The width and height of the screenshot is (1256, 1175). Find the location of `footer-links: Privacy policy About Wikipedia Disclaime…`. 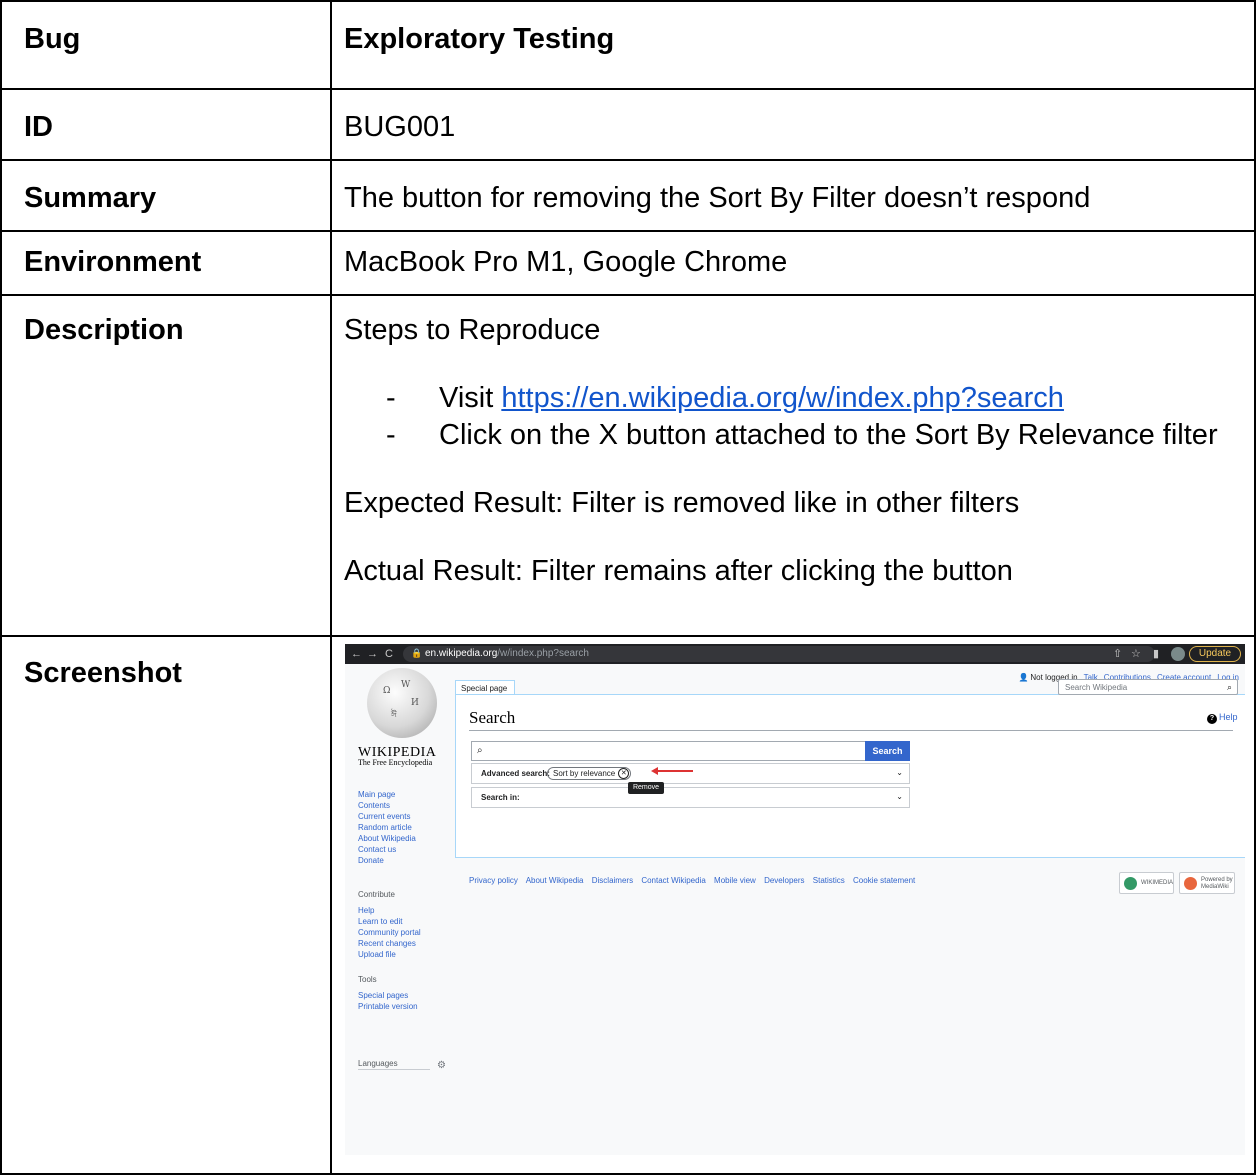

footer-links: Privacy policy About Wikipedia Disclaime… is located at coordinates (695, 881).